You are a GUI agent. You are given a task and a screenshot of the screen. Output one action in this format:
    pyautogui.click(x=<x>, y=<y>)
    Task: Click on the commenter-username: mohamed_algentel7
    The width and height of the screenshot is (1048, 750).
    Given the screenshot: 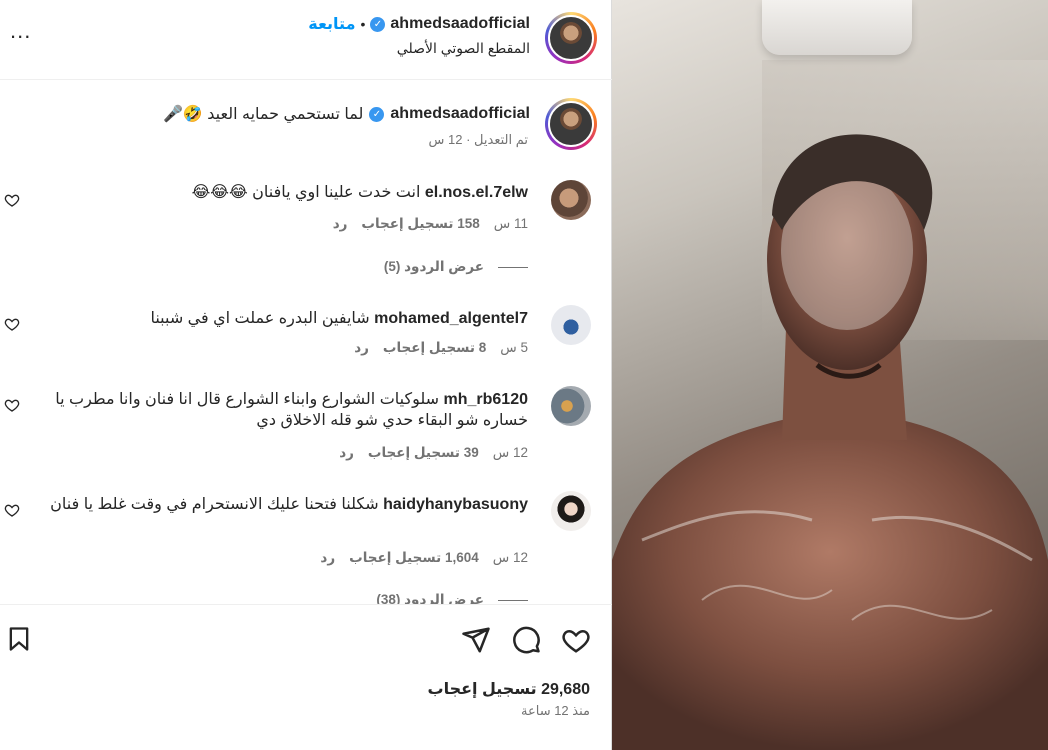 What is the action you would take?
    pyautogui.click(x=451, y=318)
    